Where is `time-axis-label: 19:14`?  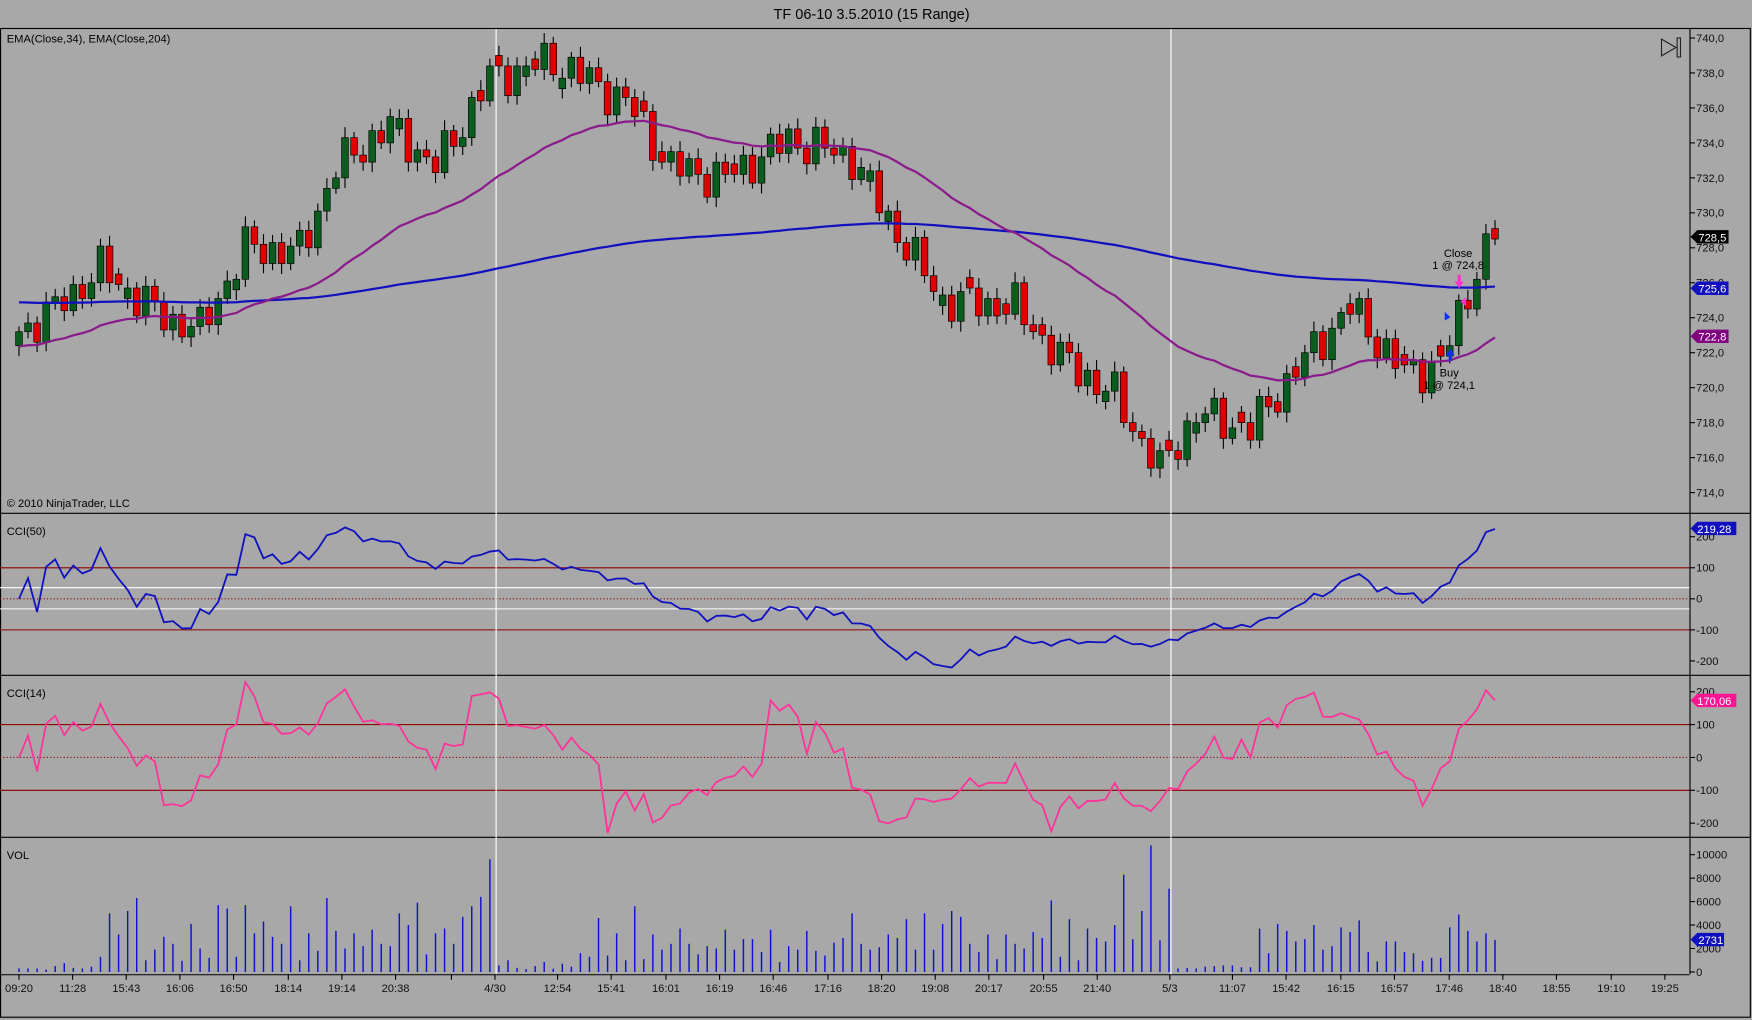 time-axis-label: 19:14 is located at coordinates (342, 989).